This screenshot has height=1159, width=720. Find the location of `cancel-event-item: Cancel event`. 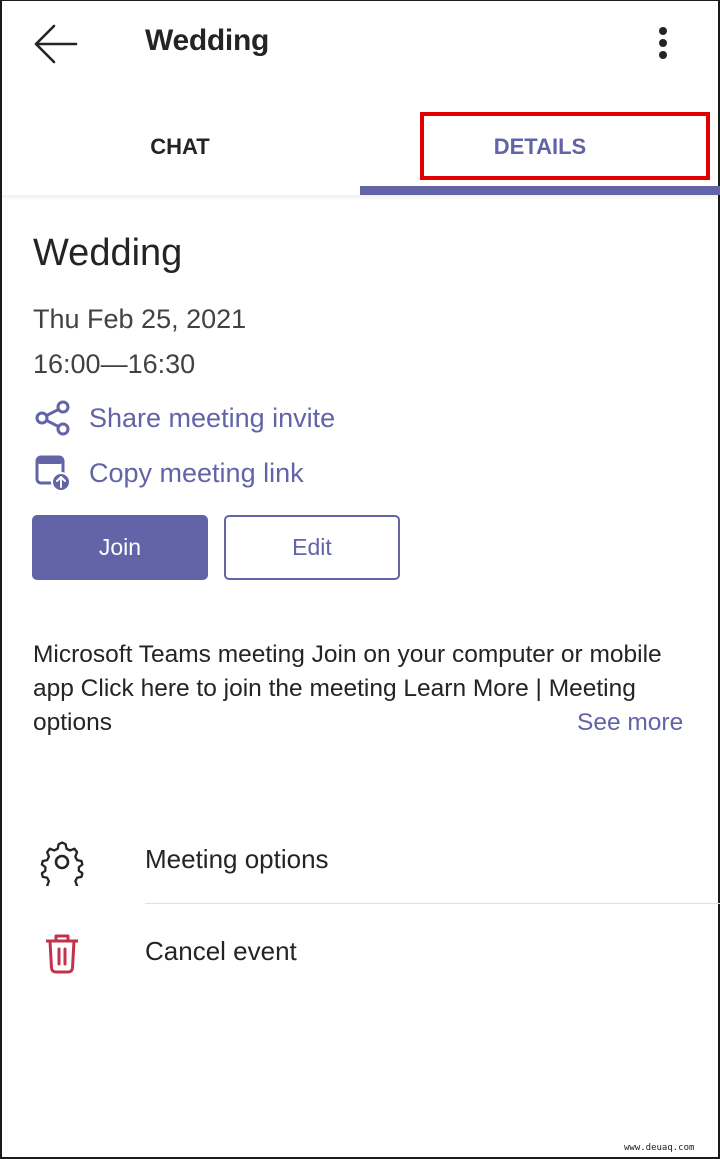

cancel-event-item: Cancel event is located at coordinates (360, 952).